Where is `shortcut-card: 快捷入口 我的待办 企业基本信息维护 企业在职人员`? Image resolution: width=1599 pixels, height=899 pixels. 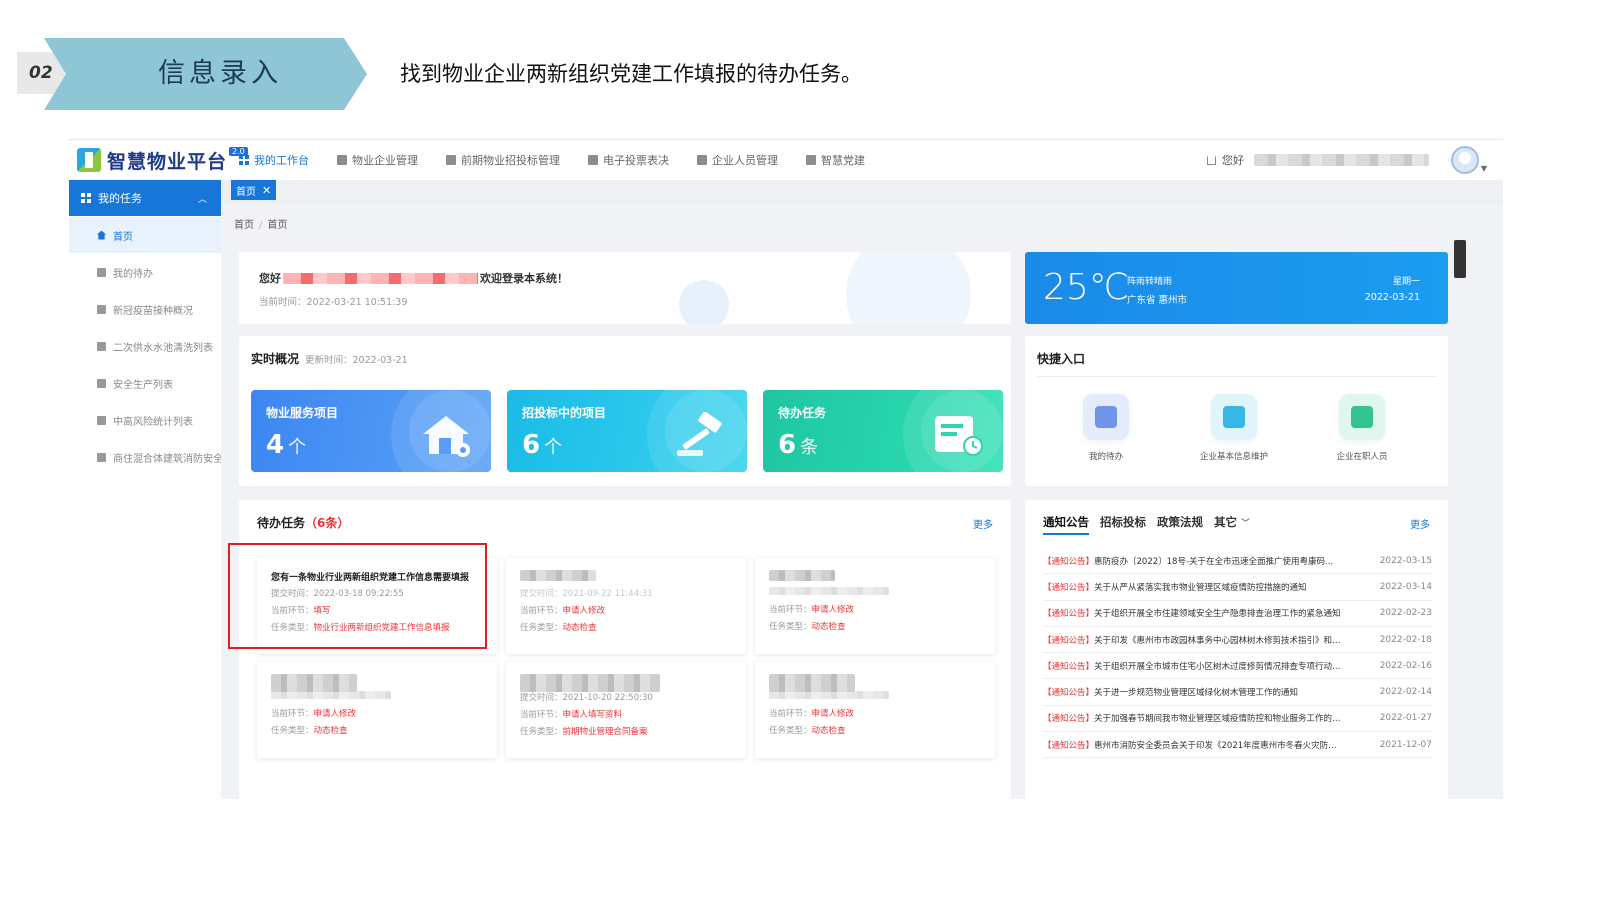 shortcut-card: 快捷入口 我的待办 企业基本信息维护 企业在职人员 is located at coordinates (1236, 411).